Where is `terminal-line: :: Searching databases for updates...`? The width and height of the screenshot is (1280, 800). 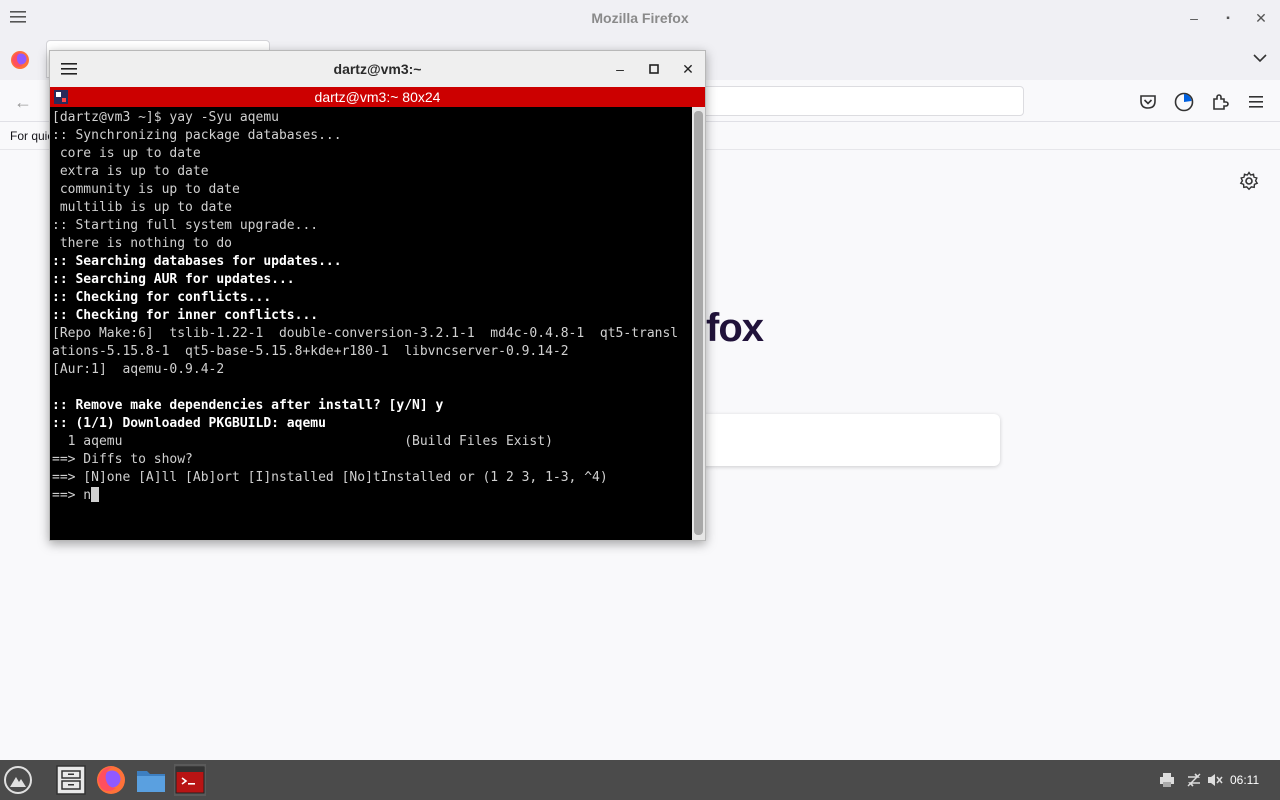
terminal-line: :: Searching databases for updates... is located at coordinates (197, 261).